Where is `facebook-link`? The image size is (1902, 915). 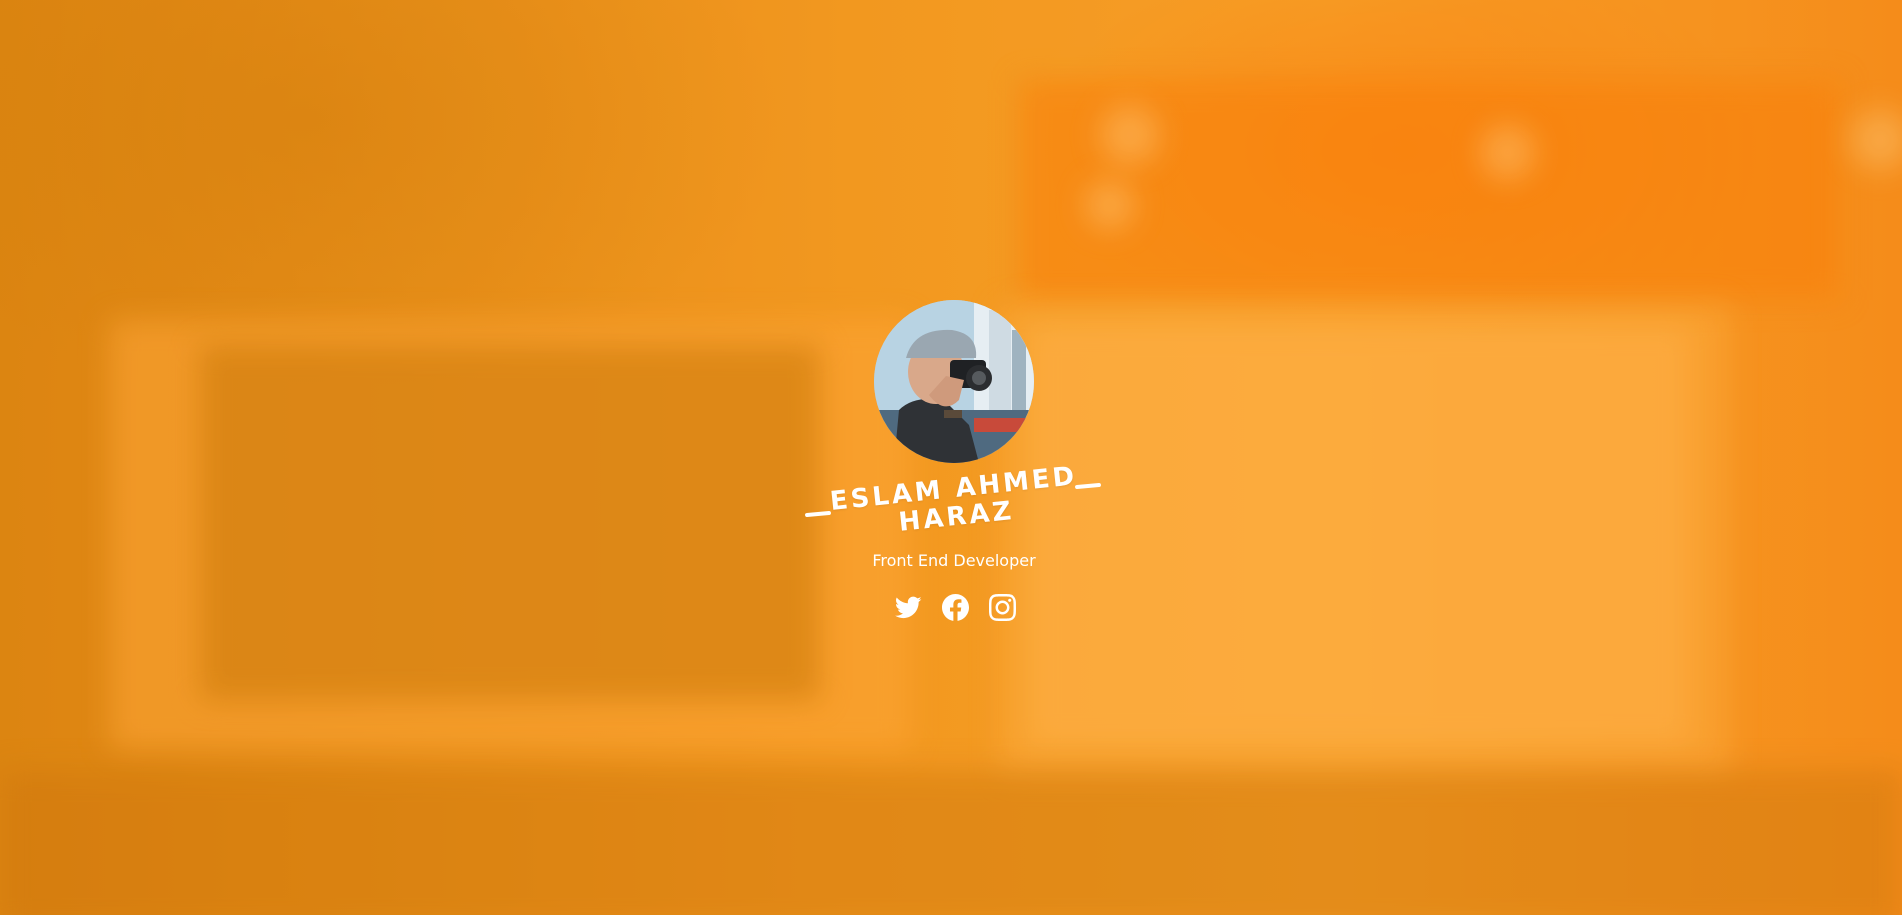
facebook-link is located at coordinates (955, 607).